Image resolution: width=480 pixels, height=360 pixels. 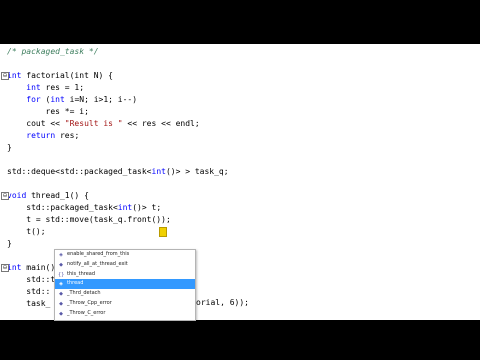 What do you see at coordinates (67, 75) in the screenshot?
I see `code-text: factorial(int N) {` at bounding box center [67, 75].